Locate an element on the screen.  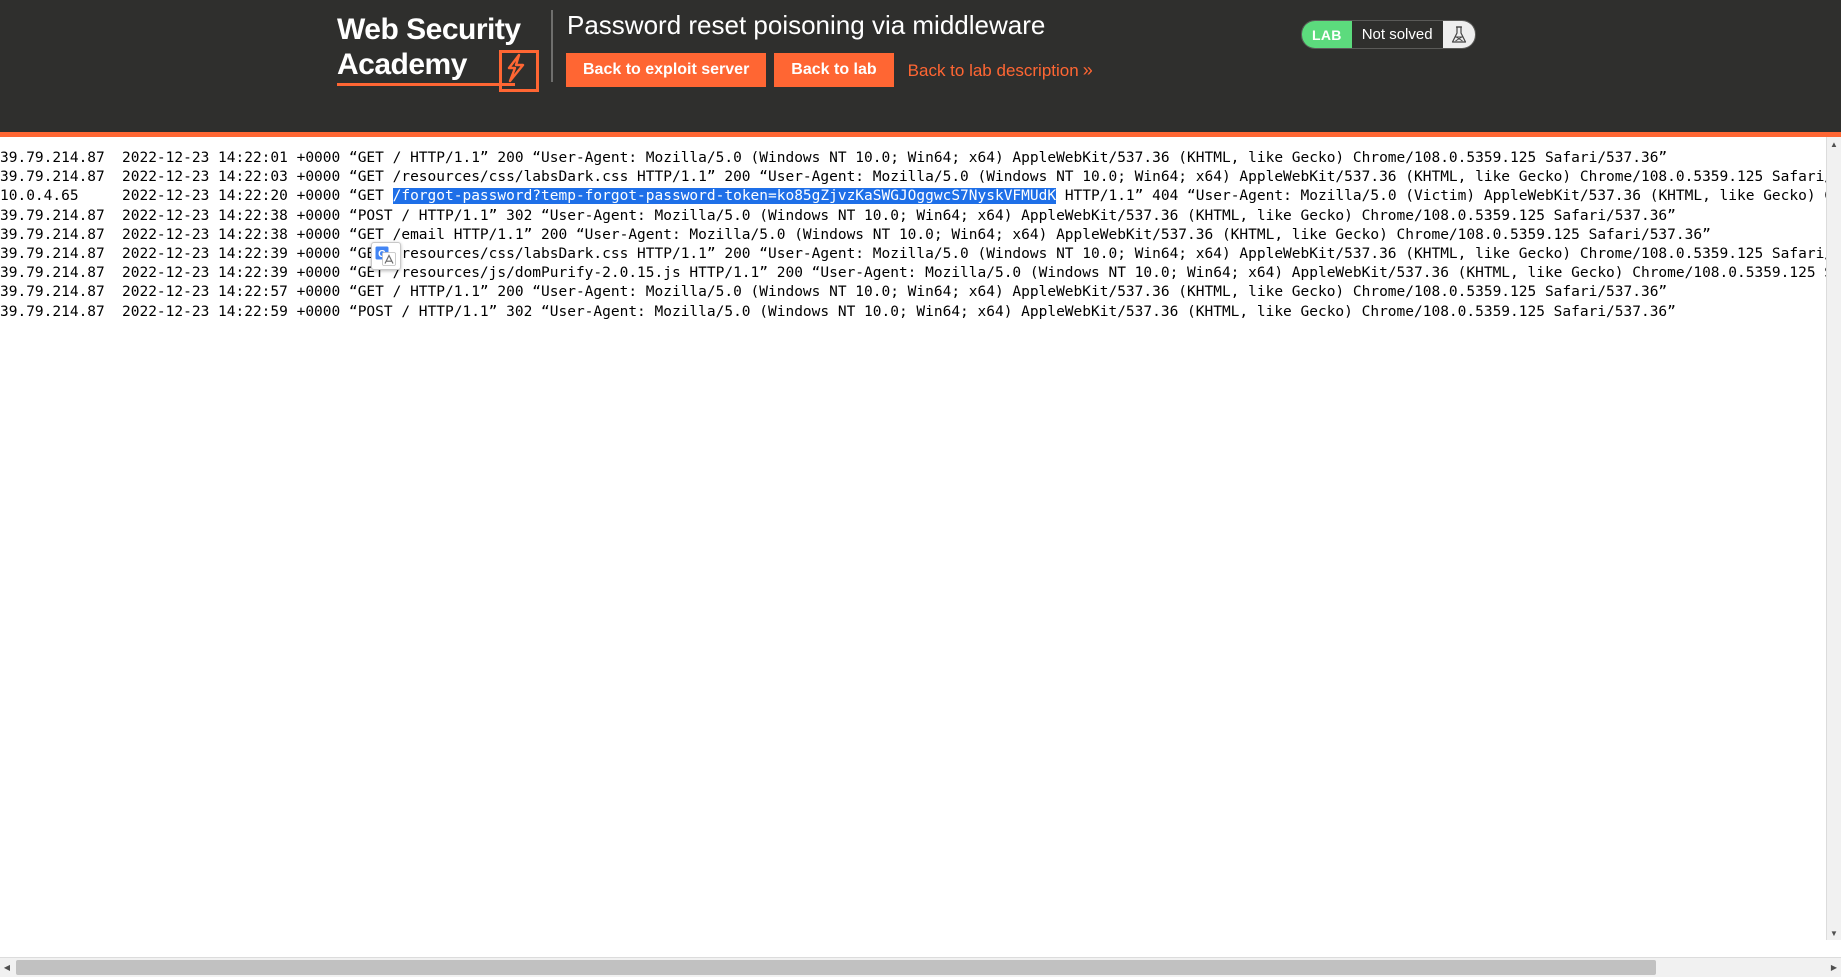
back-to-exploit-server-button: Back to exploit server is located at coordinates (666, 70).